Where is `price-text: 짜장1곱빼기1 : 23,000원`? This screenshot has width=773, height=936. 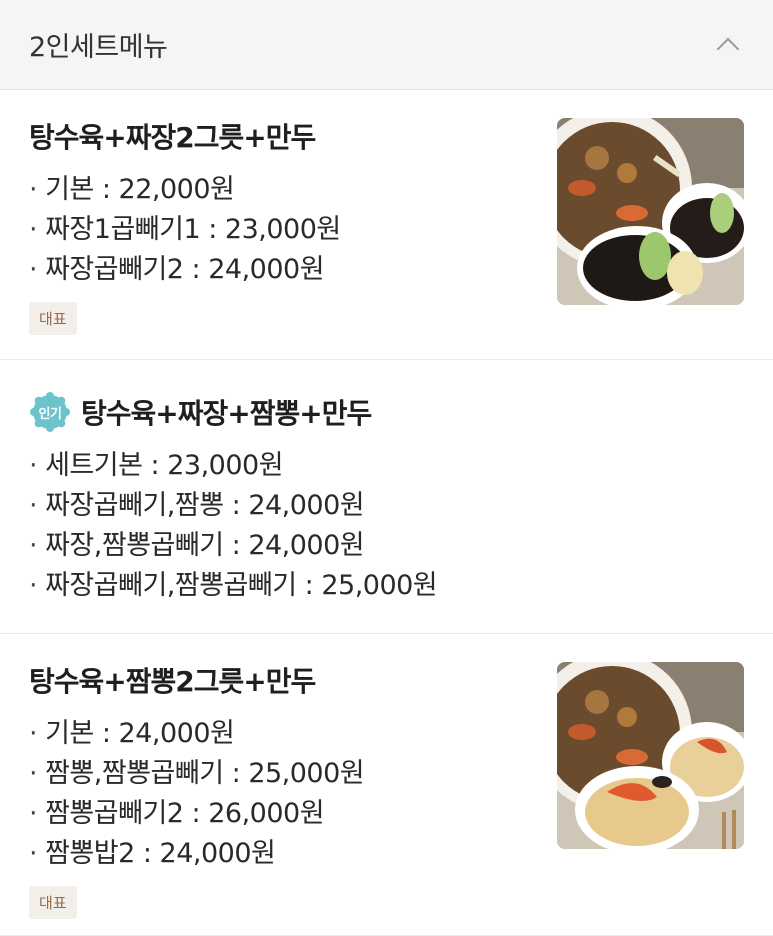
price-text: 짜장1곱빼기1 : 23,000원 is located at coordinates (193, 229).